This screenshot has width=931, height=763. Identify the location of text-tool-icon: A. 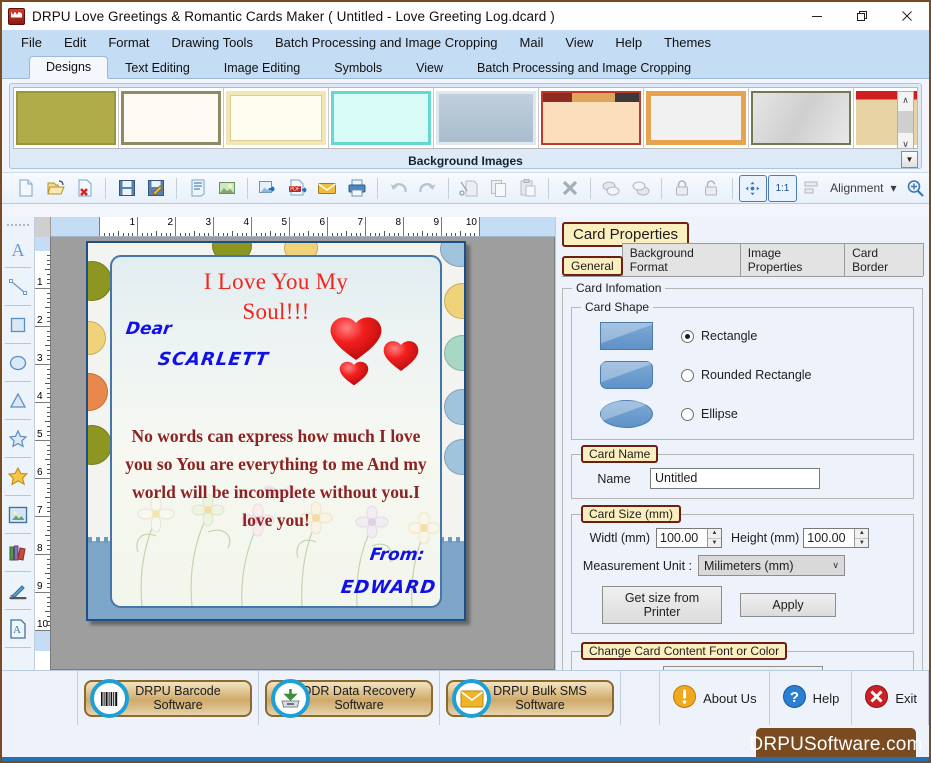
(18, 248).